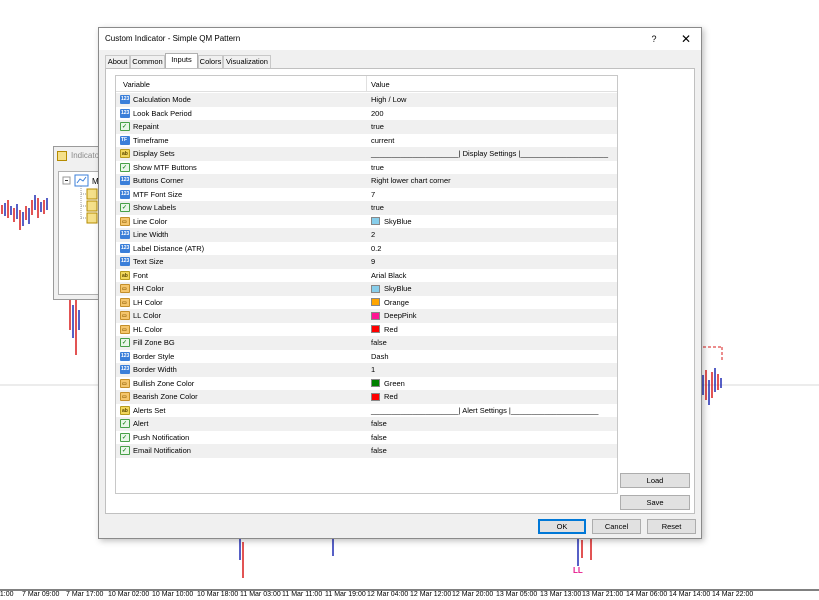  What do you see at coordinates (366, 289) in the screenshot?
I see `input-row: ▭ HH Color SkyBlue` at bounding box center [366, 289].